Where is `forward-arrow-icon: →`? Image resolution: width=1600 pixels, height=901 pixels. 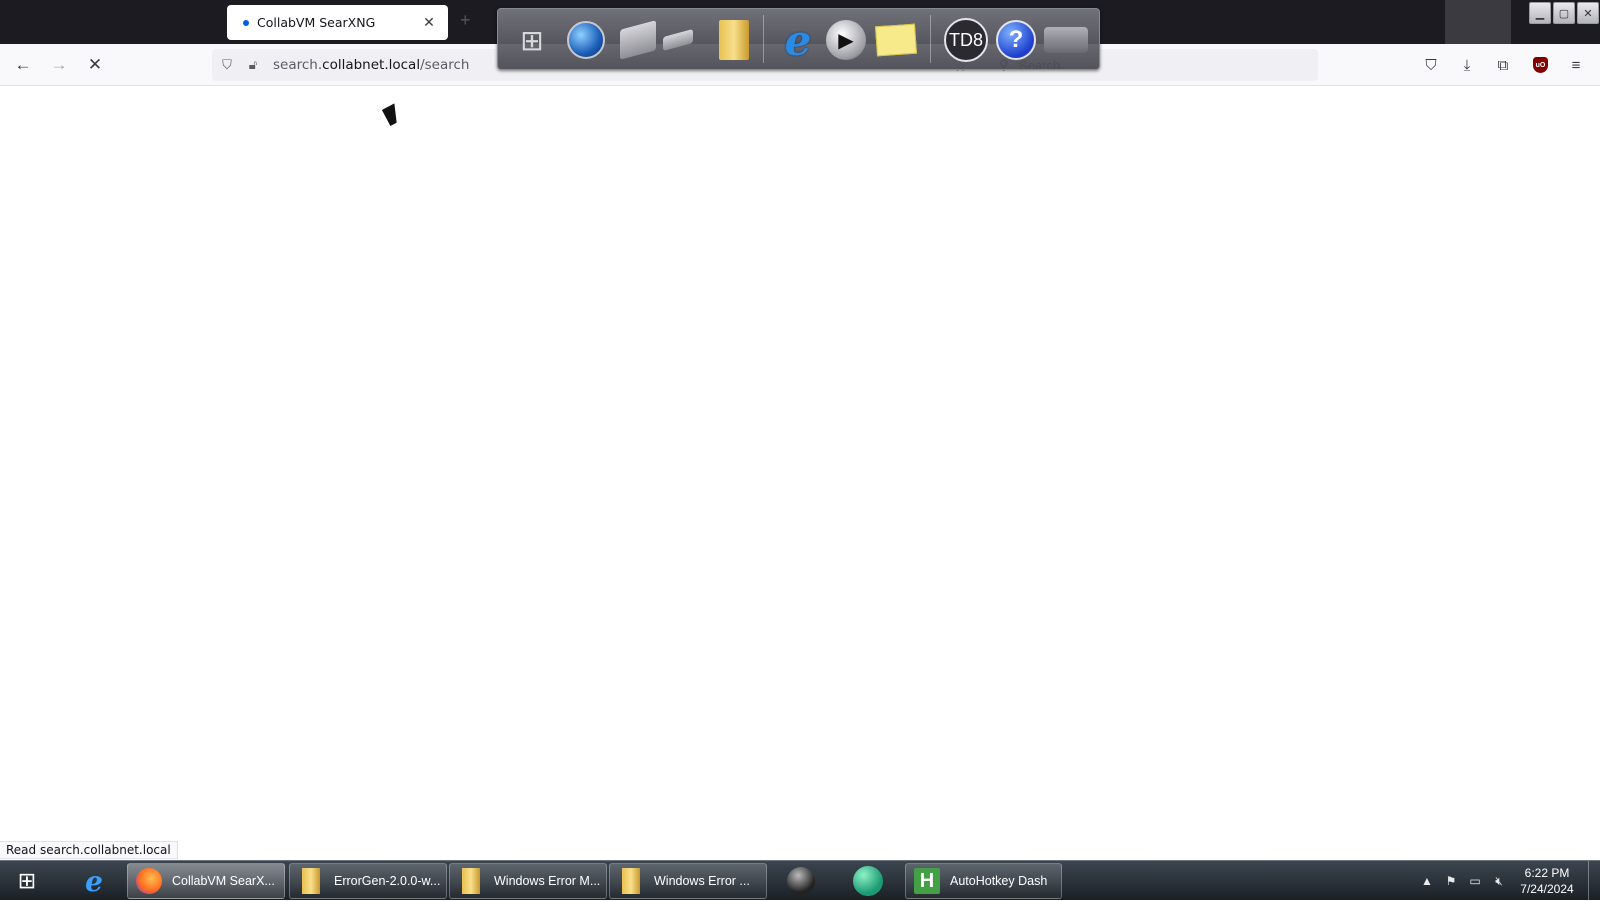
forward-arrow-icon: → is located at coordinates (59, 65).